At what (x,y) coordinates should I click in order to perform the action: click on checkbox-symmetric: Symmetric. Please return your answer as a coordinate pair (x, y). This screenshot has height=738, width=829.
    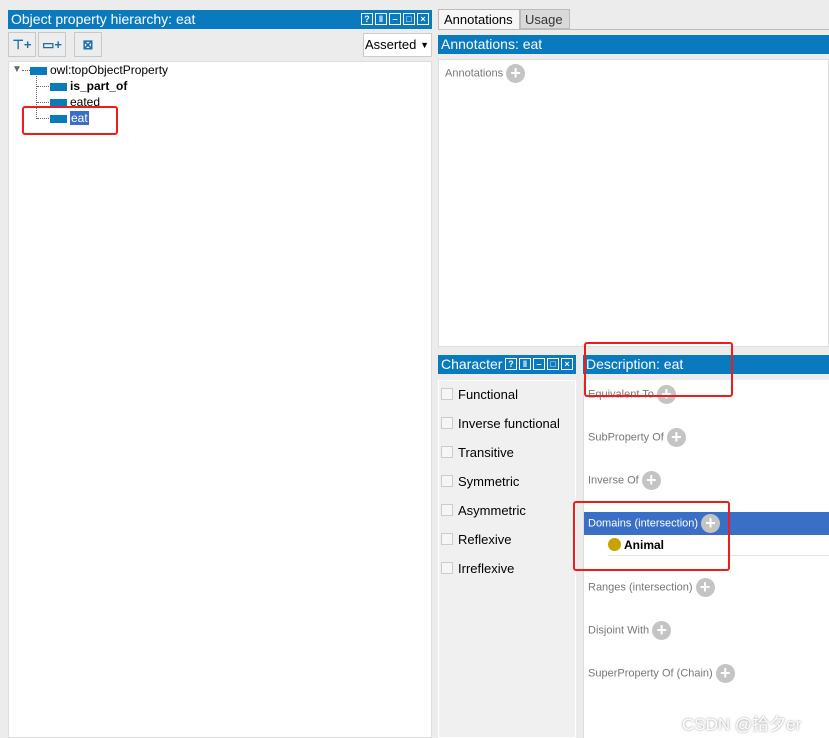
    Looking at the image, I should click on (480, 481).